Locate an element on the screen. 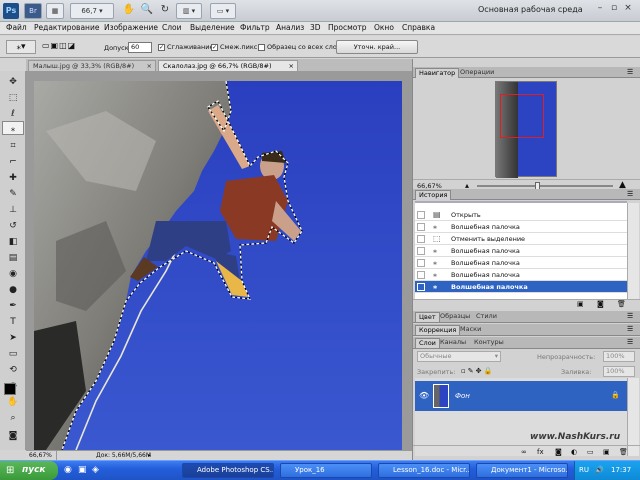 Image resolution: width=640 pixels, height=480 pixels. zoom-icon: 🔍 is located at coordinates (147, 11).